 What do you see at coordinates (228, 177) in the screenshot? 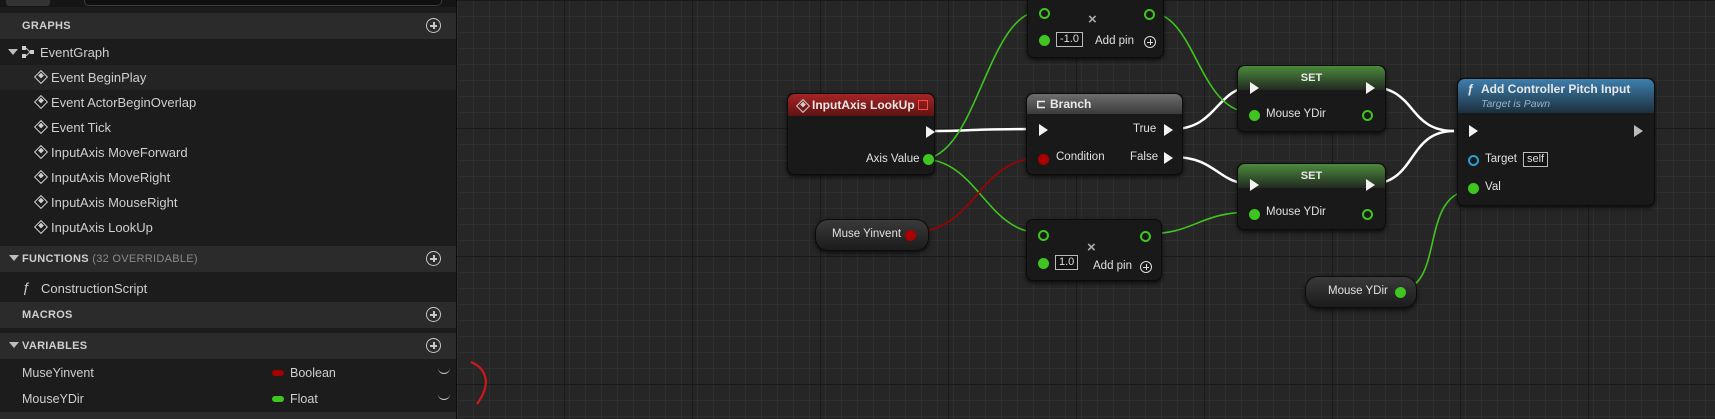
I see `event-item: InputAxis MoveRight` at bounding box center [228, 177].